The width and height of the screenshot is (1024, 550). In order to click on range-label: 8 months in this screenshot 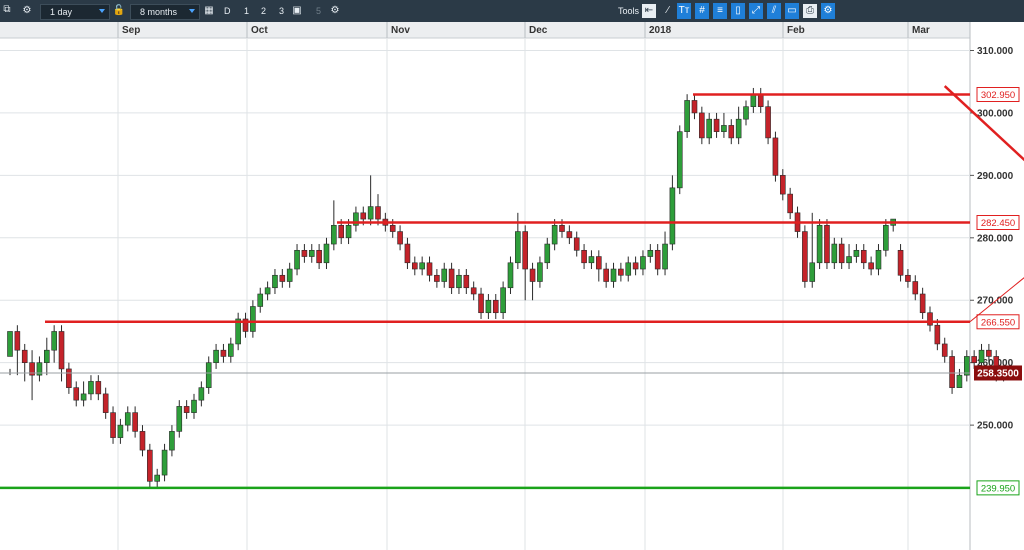, I will do `click(159, 12)`.